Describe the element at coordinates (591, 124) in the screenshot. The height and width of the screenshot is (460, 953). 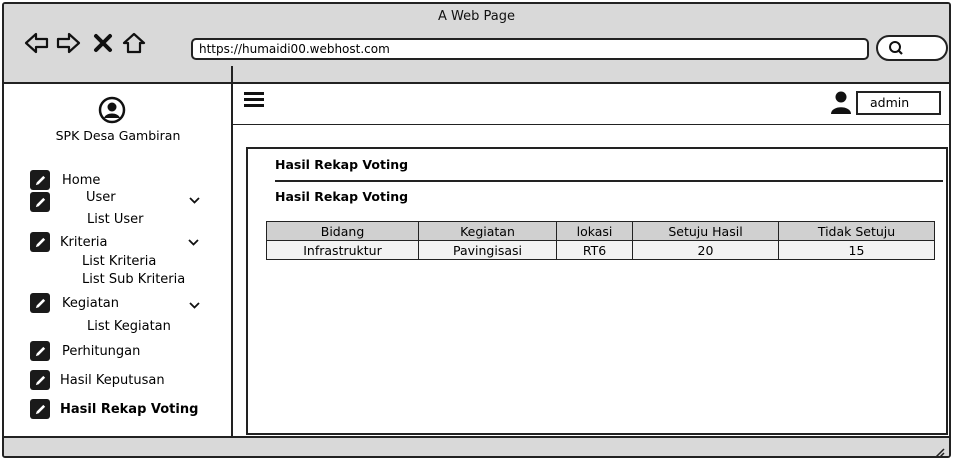
I see `header-divider` at that location.